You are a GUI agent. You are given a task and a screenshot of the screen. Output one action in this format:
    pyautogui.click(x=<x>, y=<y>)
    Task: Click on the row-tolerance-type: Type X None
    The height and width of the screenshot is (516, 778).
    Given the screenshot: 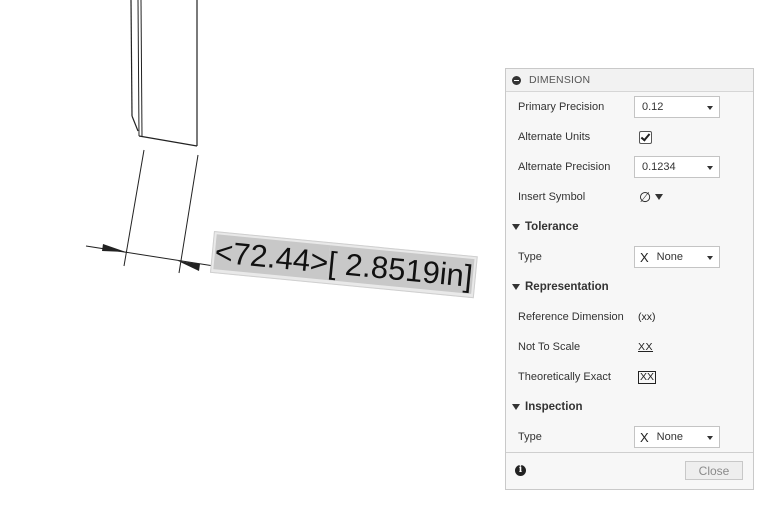 What is the action you would take?
    pyautogui.click(x=629, y=257)
    